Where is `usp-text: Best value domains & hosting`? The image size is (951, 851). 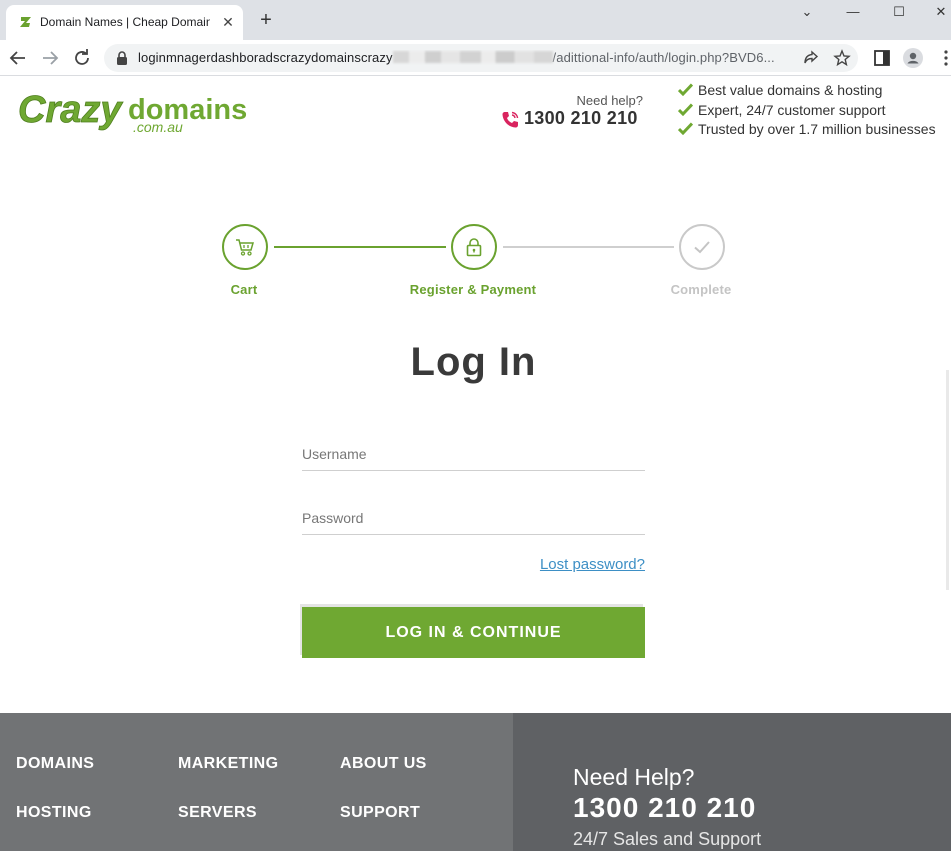 usp-text: Best value domains & hosting is located at coordinates (790, 90).